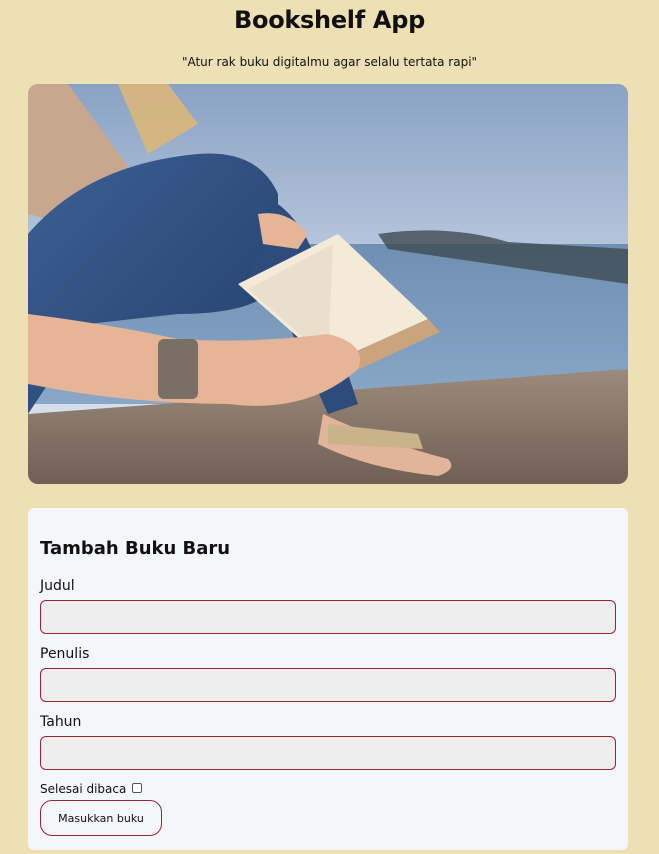 This screenshot has height=854, width=659. What do you see at coordinates (328, 617) in the screenshot?
I see `title-input` at bounding box center [328, 617].